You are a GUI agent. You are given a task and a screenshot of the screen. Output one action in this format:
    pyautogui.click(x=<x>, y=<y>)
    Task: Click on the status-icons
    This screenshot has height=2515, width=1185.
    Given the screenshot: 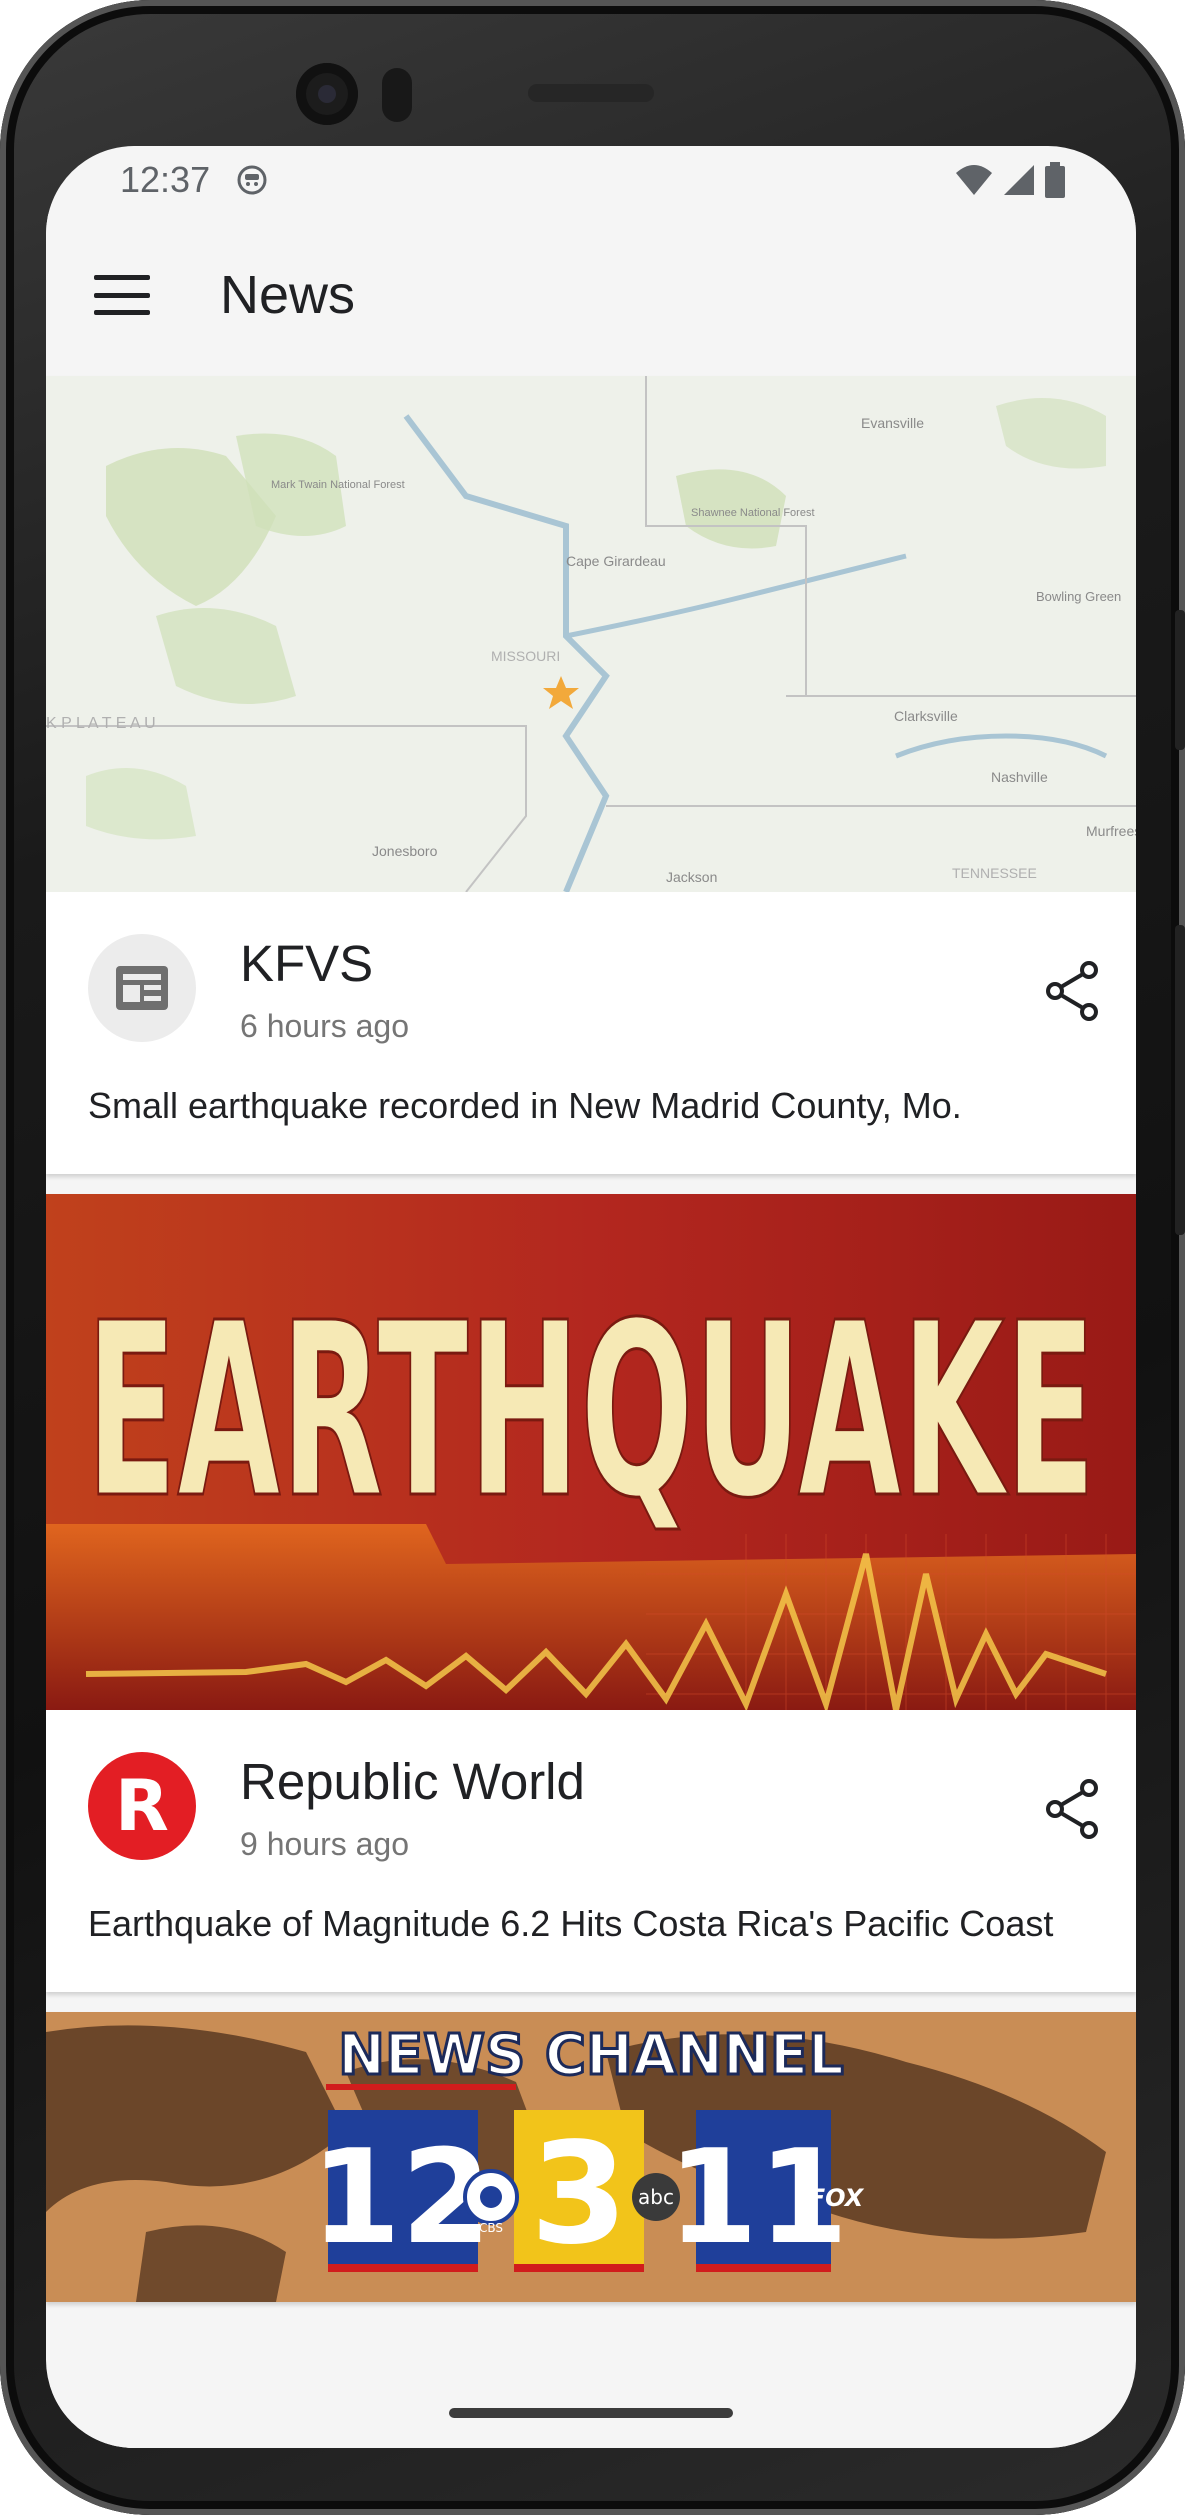 What is the action you would take?
    pyautogui.click(x=1010, y=180)
    